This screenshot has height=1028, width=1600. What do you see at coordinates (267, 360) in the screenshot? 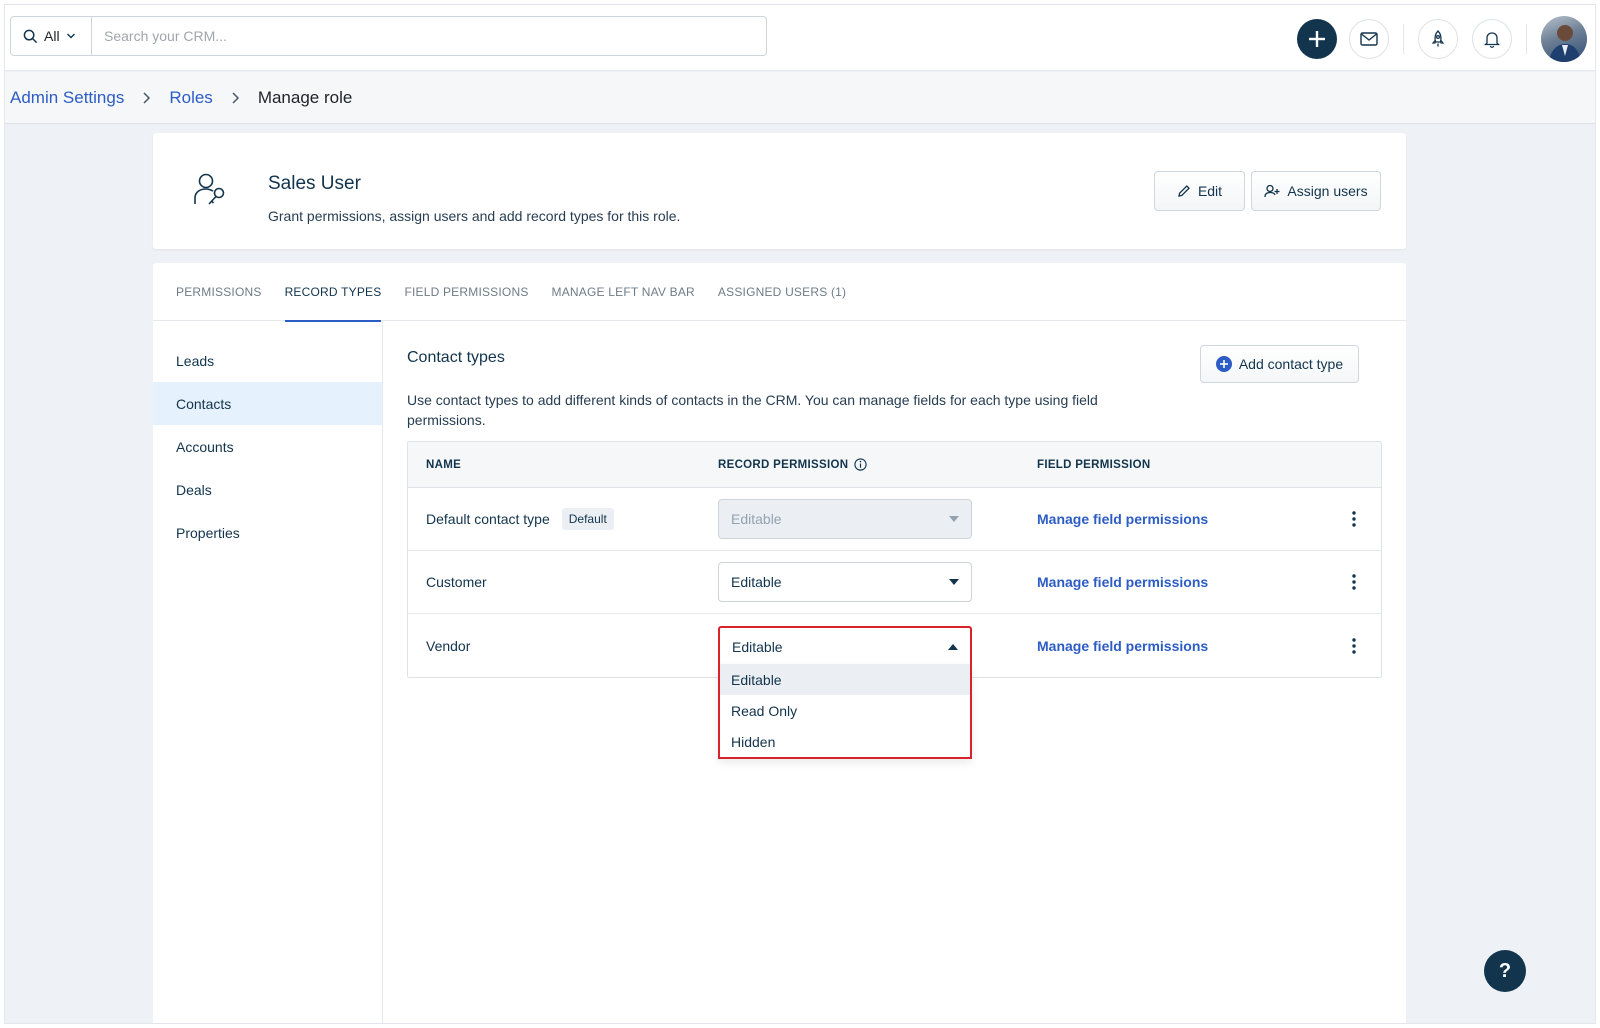
I see `sidebar-item-leads: Leads` at bounding box center [267, 360].